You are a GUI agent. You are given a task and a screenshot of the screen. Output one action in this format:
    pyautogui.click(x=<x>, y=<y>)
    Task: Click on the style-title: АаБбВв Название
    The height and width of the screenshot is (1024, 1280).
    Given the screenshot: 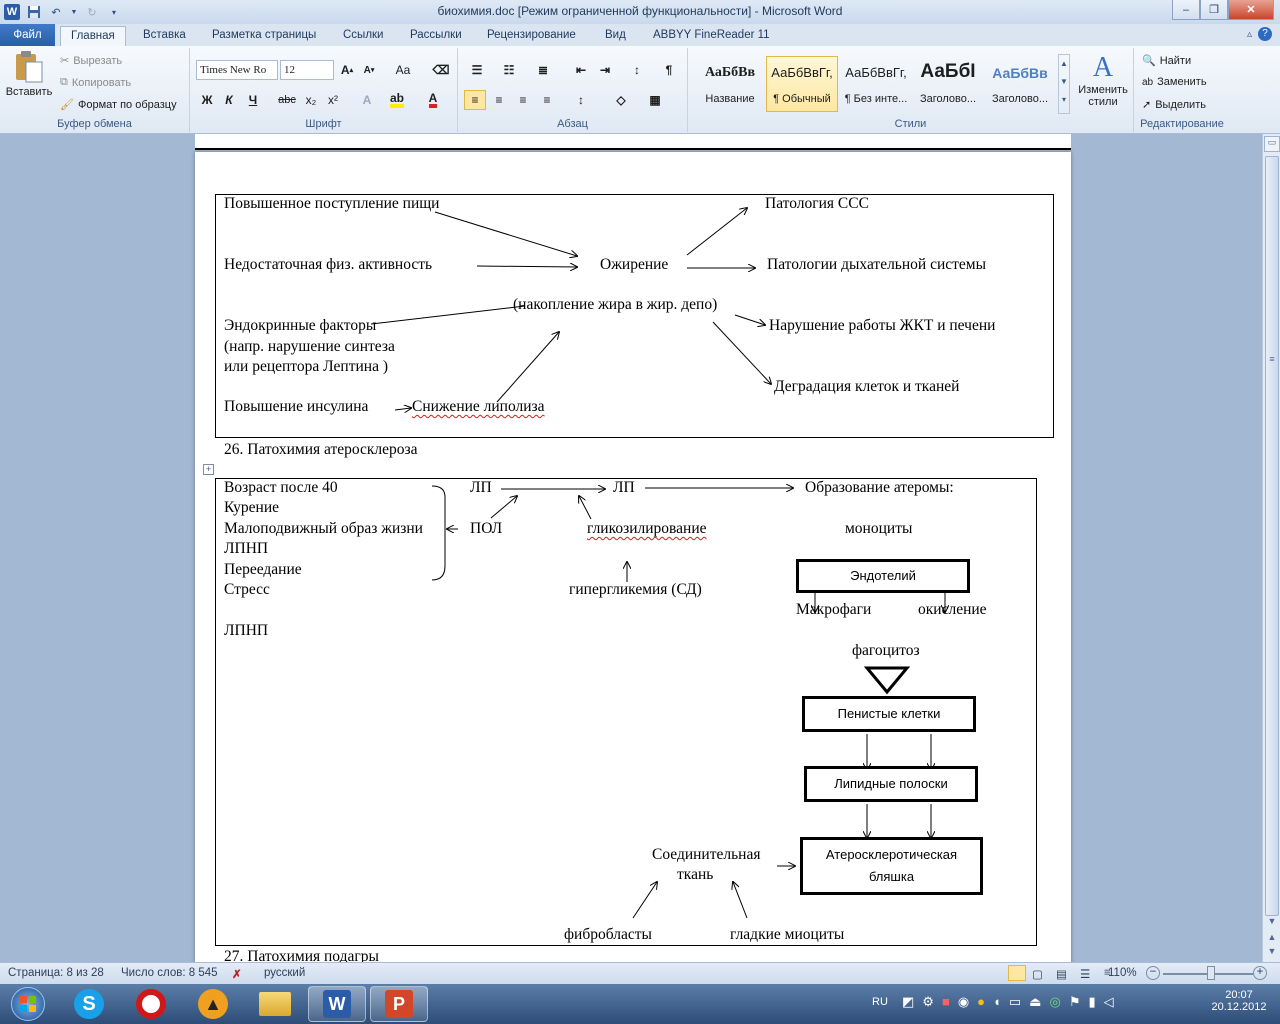 What is the action you would take?
    pyautogui.click(x=730, y=84)
    